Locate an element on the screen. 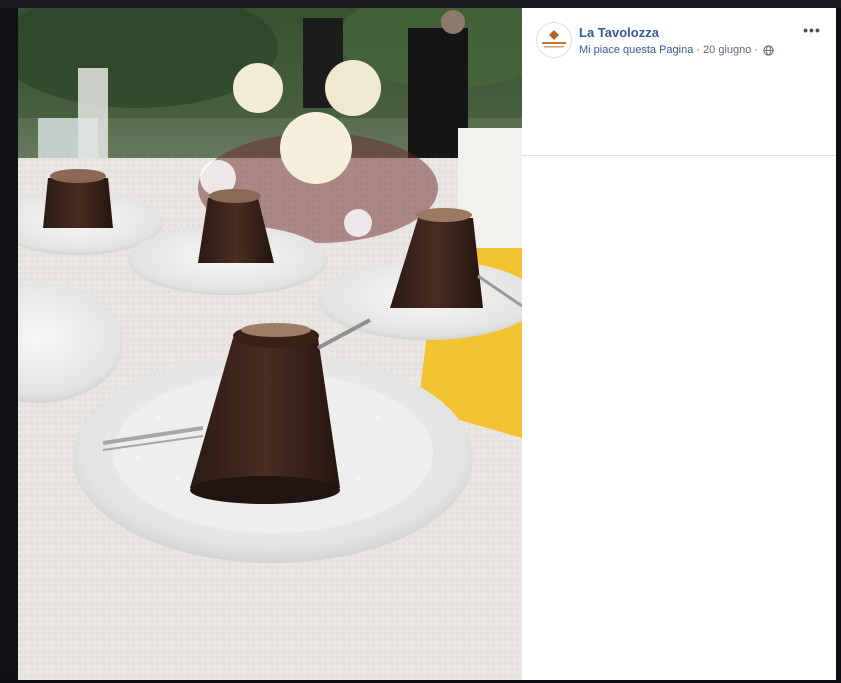  like-page-link: Mi piace questa Pagina is located at coordinates (636, 50).